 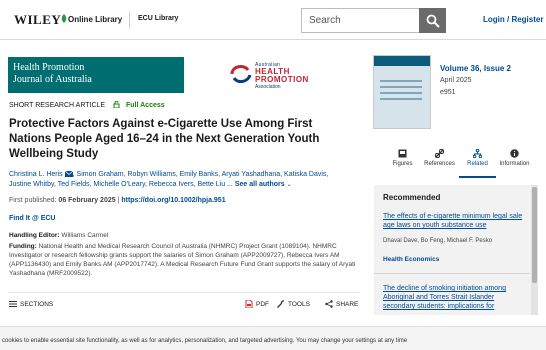 I want to click on search-icon, so click(x=433, y=21).